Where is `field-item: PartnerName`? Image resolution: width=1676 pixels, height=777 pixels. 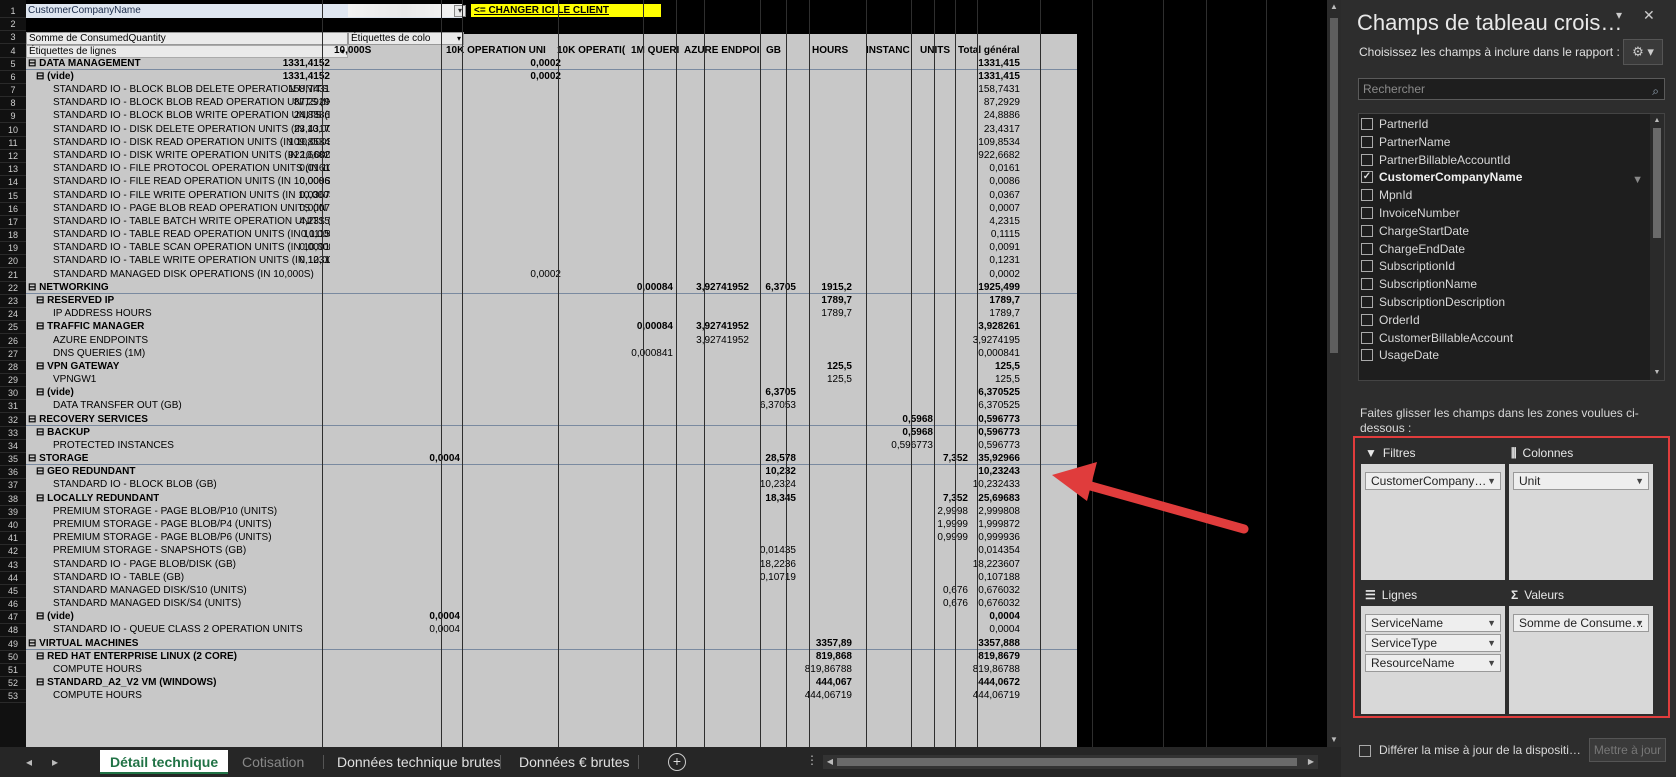 field-item: PartnerName is located at coordinates (1504, 142).